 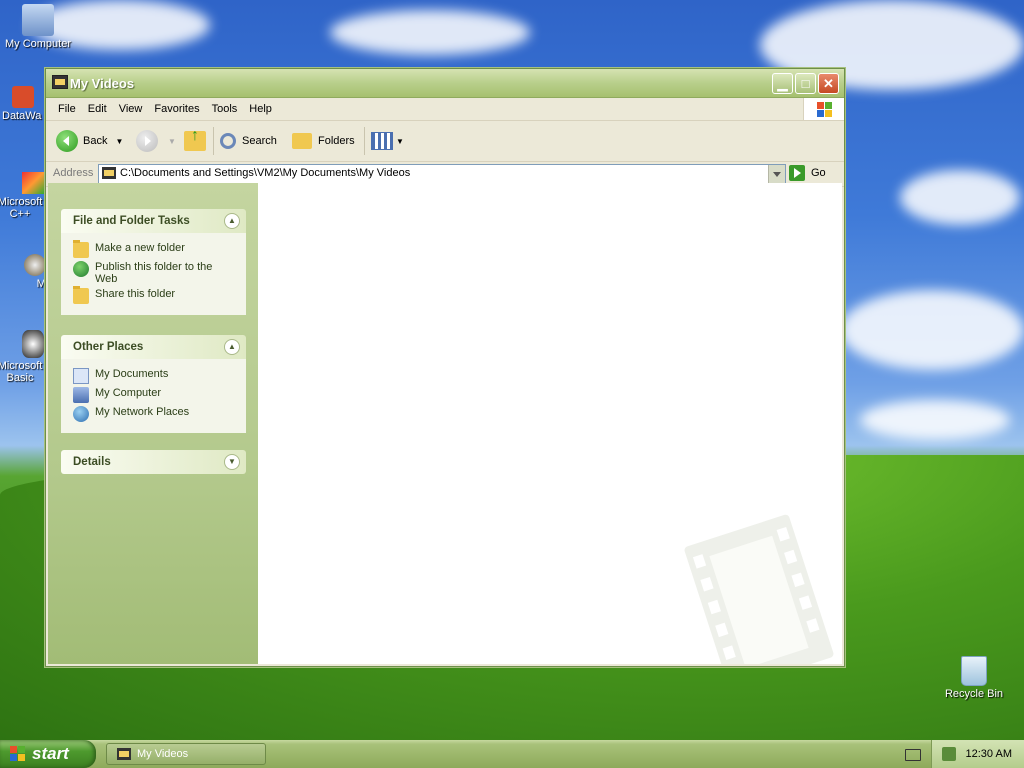 What do you see at coordinates (400, 141) in the screenshot?
I see `views-dropdown-icon: ▼` at bounding box center [400, 141].